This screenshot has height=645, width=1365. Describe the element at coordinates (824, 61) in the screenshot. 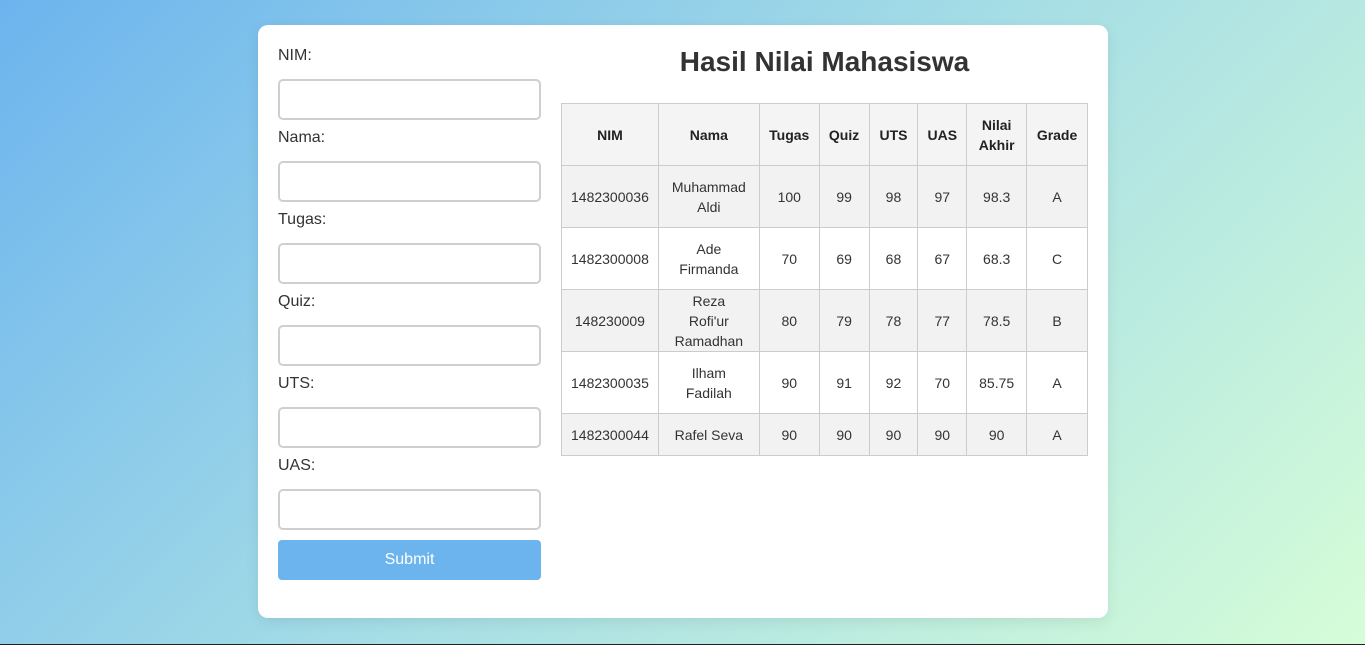

I see `results-title: Hasil Nilai Mahasiswa` at that location.